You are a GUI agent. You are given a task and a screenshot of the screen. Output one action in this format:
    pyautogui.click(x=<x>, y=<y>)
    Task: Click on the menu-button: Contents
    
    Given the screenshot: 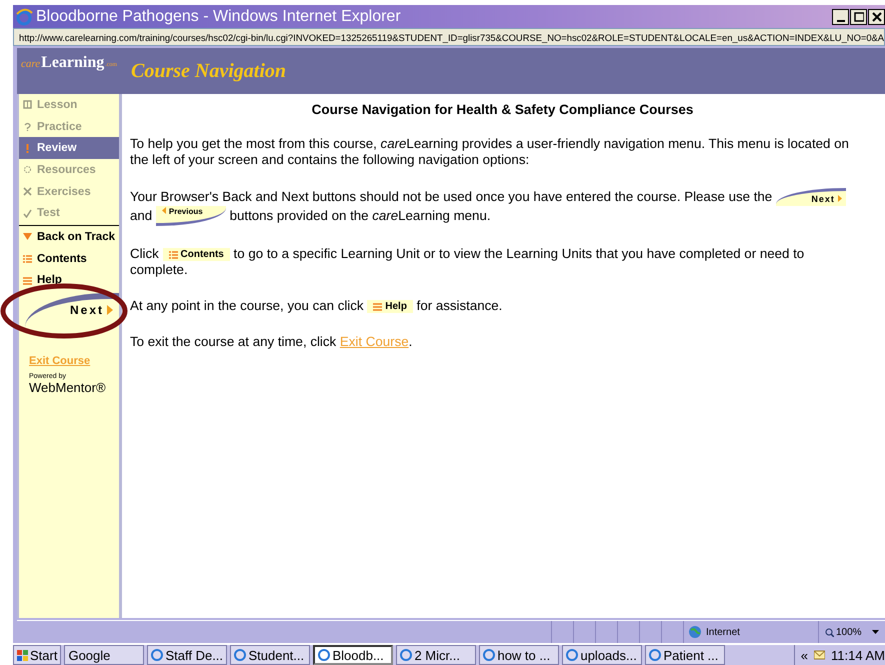 What is the action you would take?
    pyautogui.click(x=196, y=254)
    